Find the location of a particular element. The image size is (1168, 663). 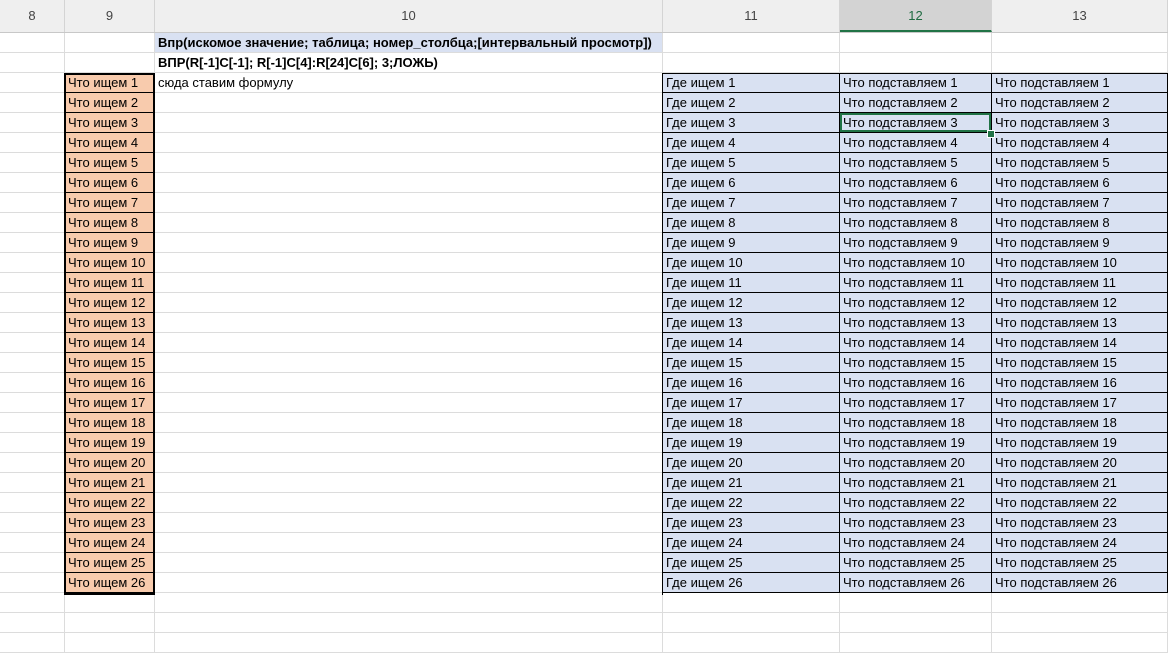

substitute-value-cell: Что подставляем 8 is located at coordinates (1080, 223).